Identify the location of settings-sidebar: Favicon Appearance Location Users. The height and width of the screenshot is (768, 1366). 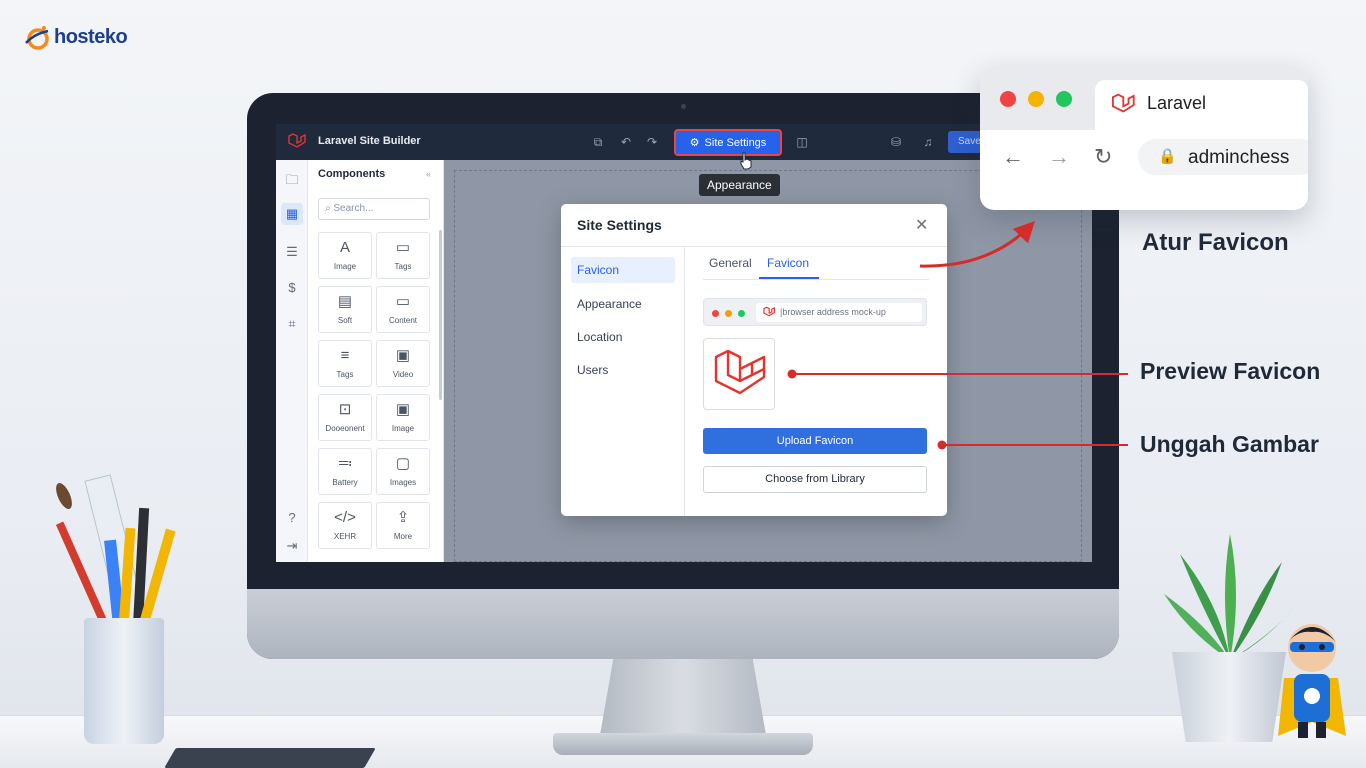
(623, 381).